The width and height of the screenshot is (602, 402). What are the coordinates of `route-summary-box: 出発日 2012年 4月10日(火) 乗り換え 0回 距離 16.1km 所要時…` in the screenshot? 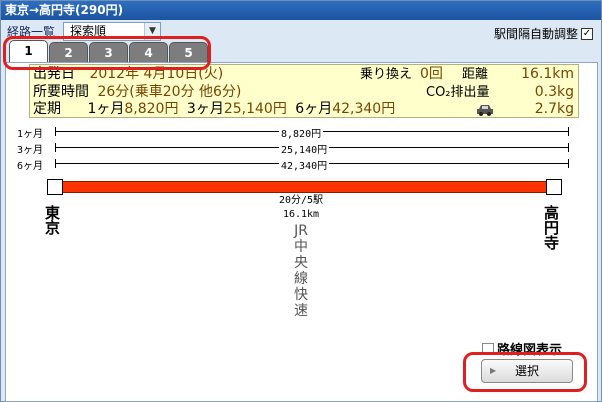 It's located at (304, 91).